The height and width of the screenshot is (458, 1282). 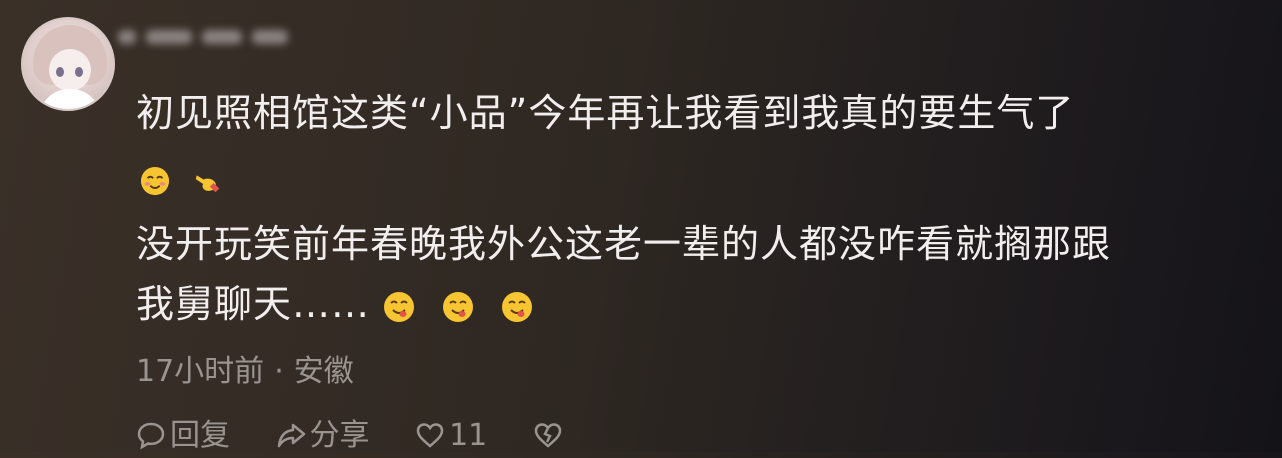 I want to click on comment-actions: 回复 分享 11, so click(x=369, y=436).